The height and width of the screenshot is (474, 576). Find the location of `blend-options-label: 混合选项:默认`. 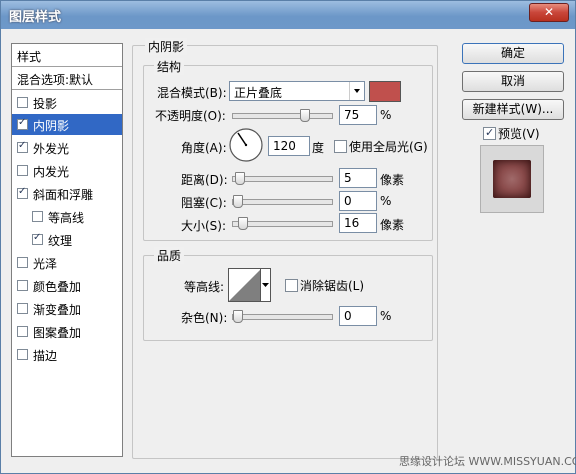

blend-options-label: 混合选项:默认 is located at coordinates (55, 80).